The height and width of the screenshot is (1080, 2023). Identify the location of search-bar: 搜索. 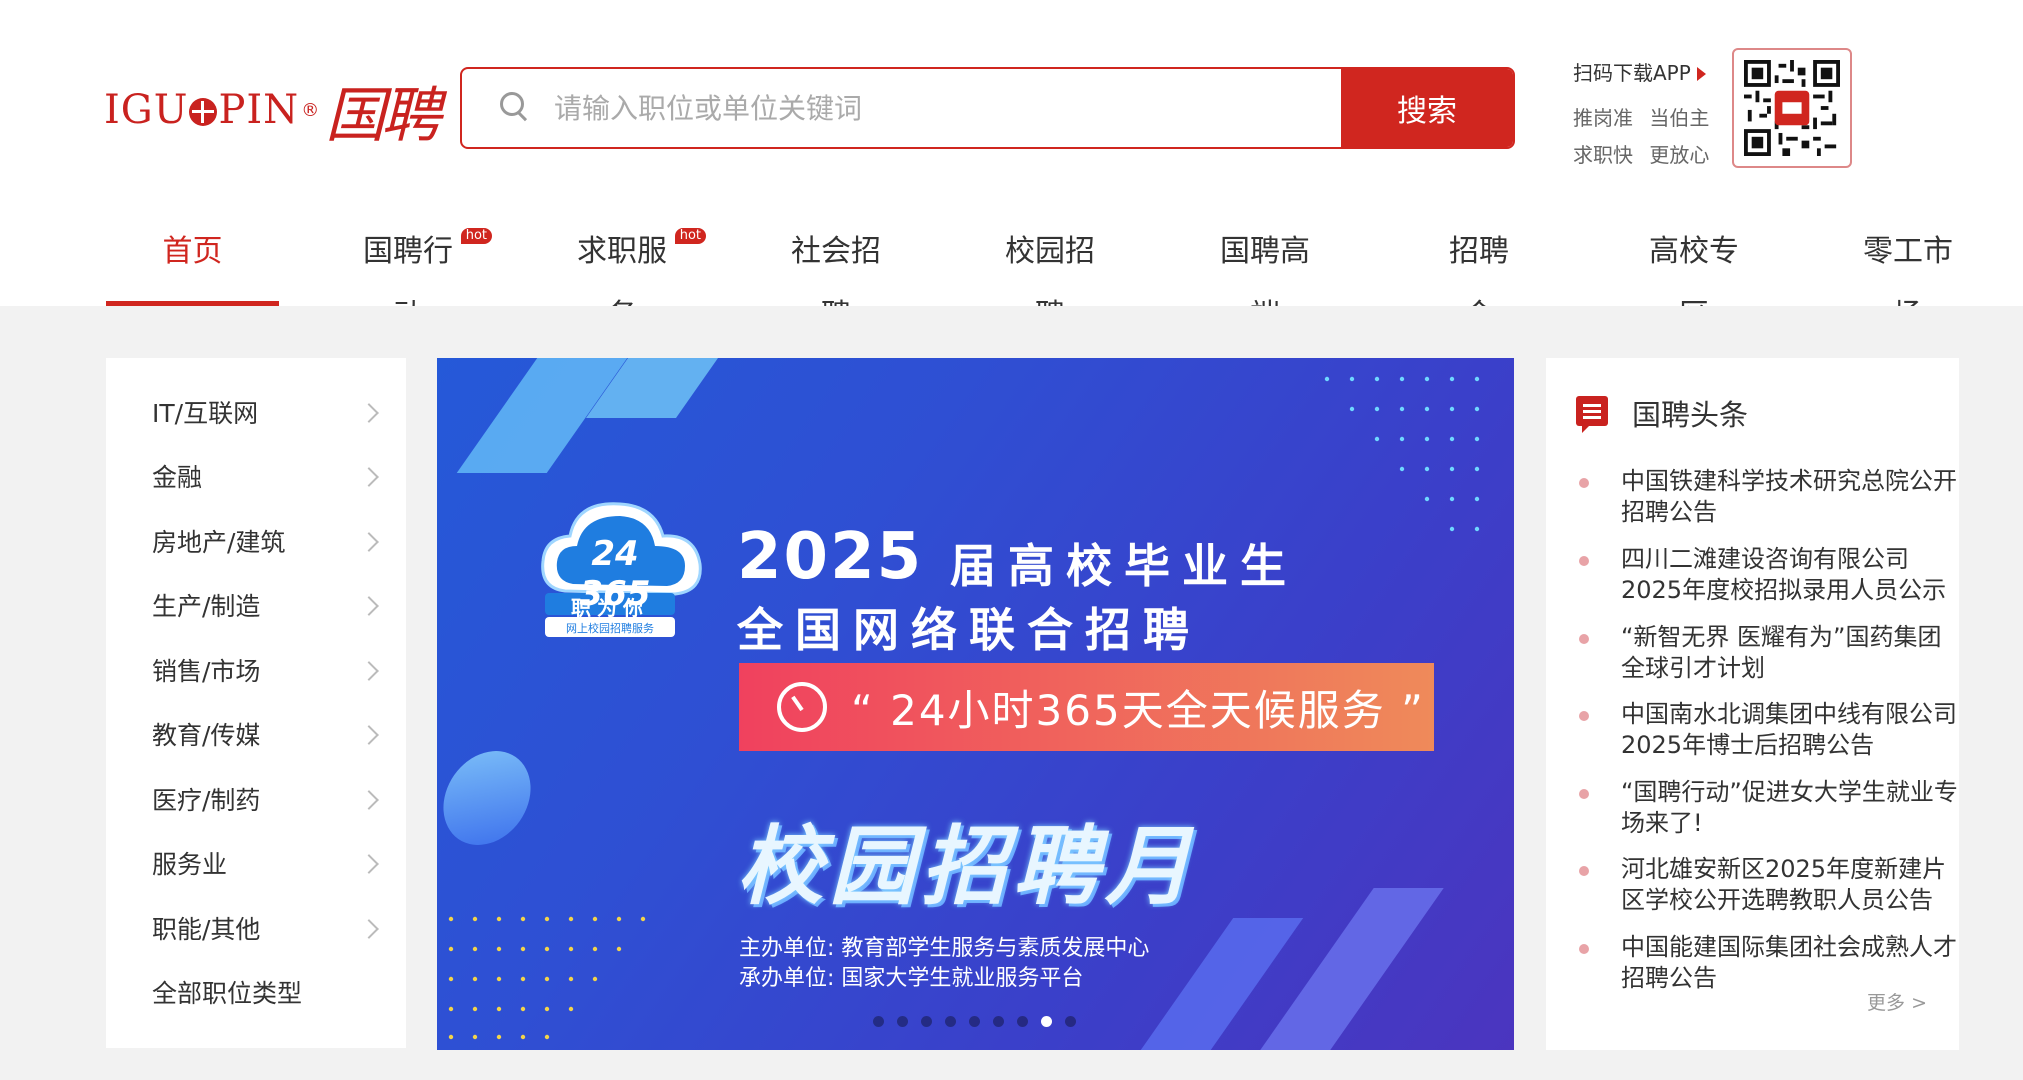
(987, 108).